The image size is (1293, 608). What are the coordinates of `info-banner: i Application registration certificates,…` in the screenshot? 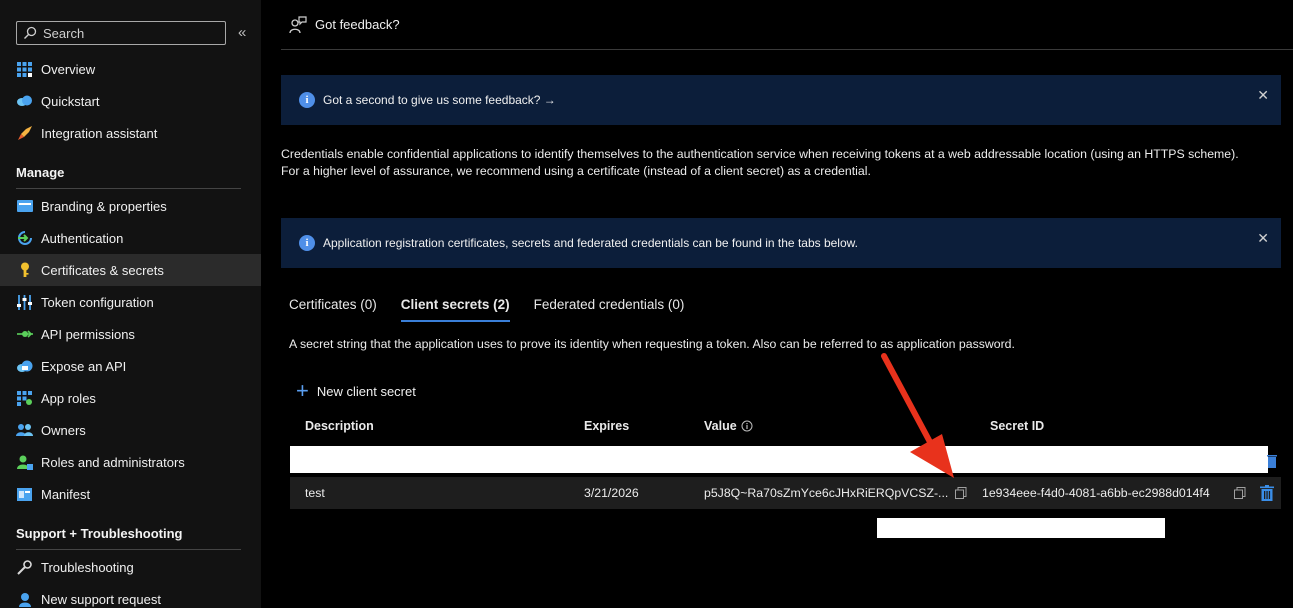 It's located at (781, 243).